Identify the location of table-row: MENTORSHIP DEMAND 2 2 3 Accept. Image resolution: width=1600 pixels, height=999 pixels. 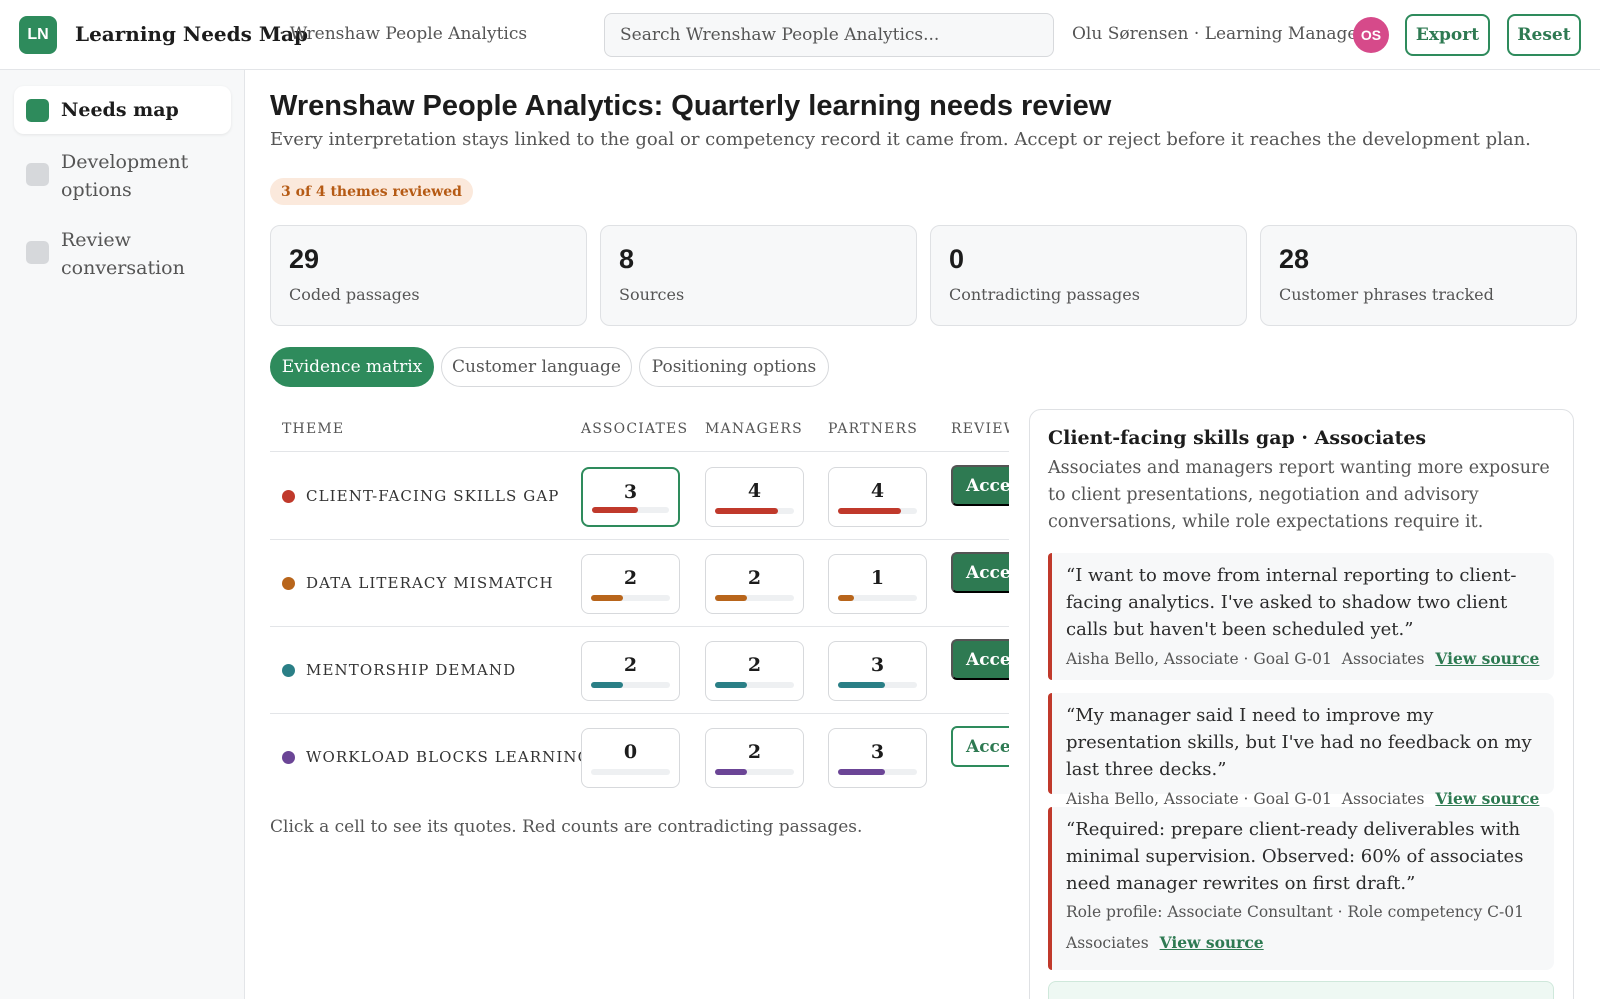
(639, 670).